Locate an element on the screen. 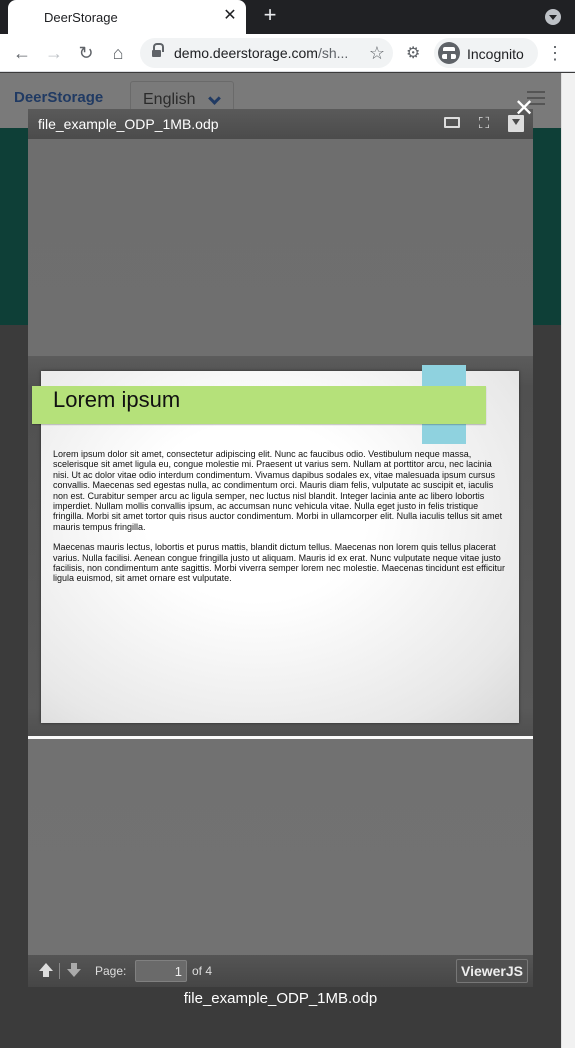 The image size is (575, 1048). url-host: demo.deerstorage.com is located at coordinates (246, 53).